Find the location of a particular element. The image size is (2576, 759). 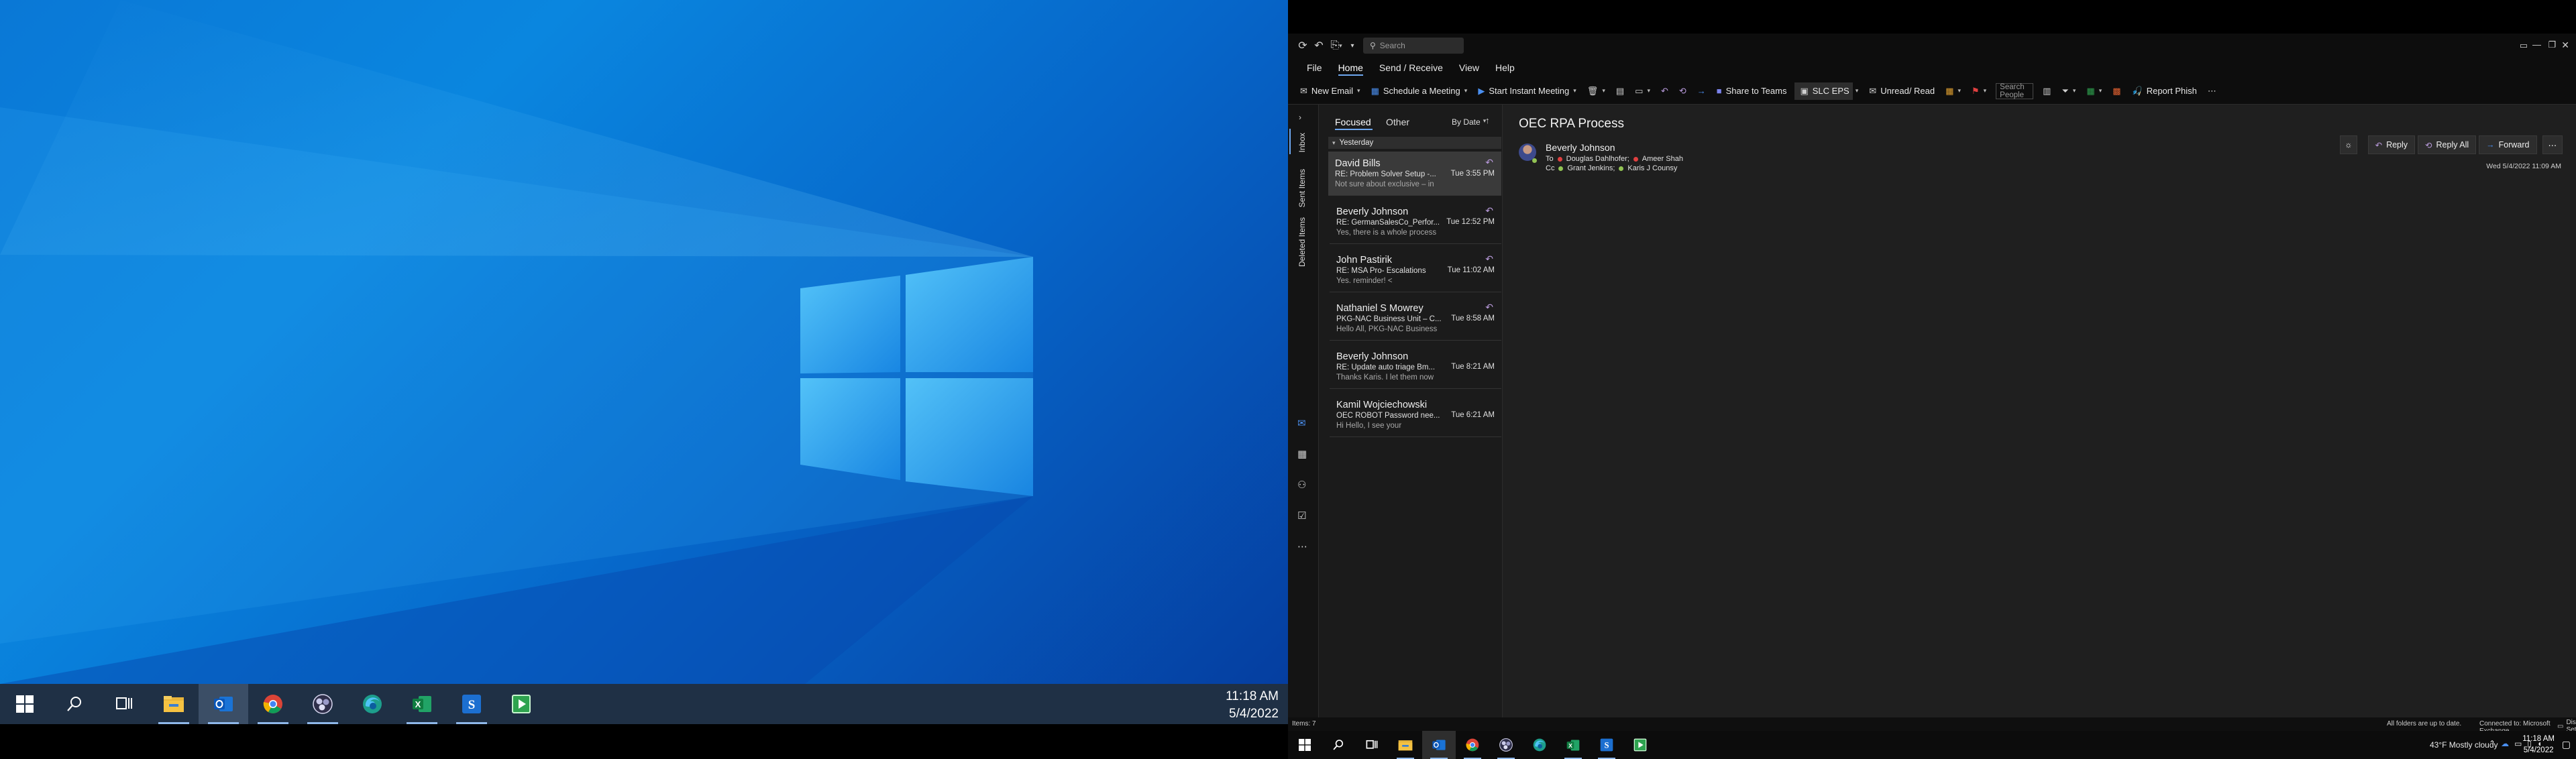

onedrive-icon: ☁ is located at coordinates (2505, 743).